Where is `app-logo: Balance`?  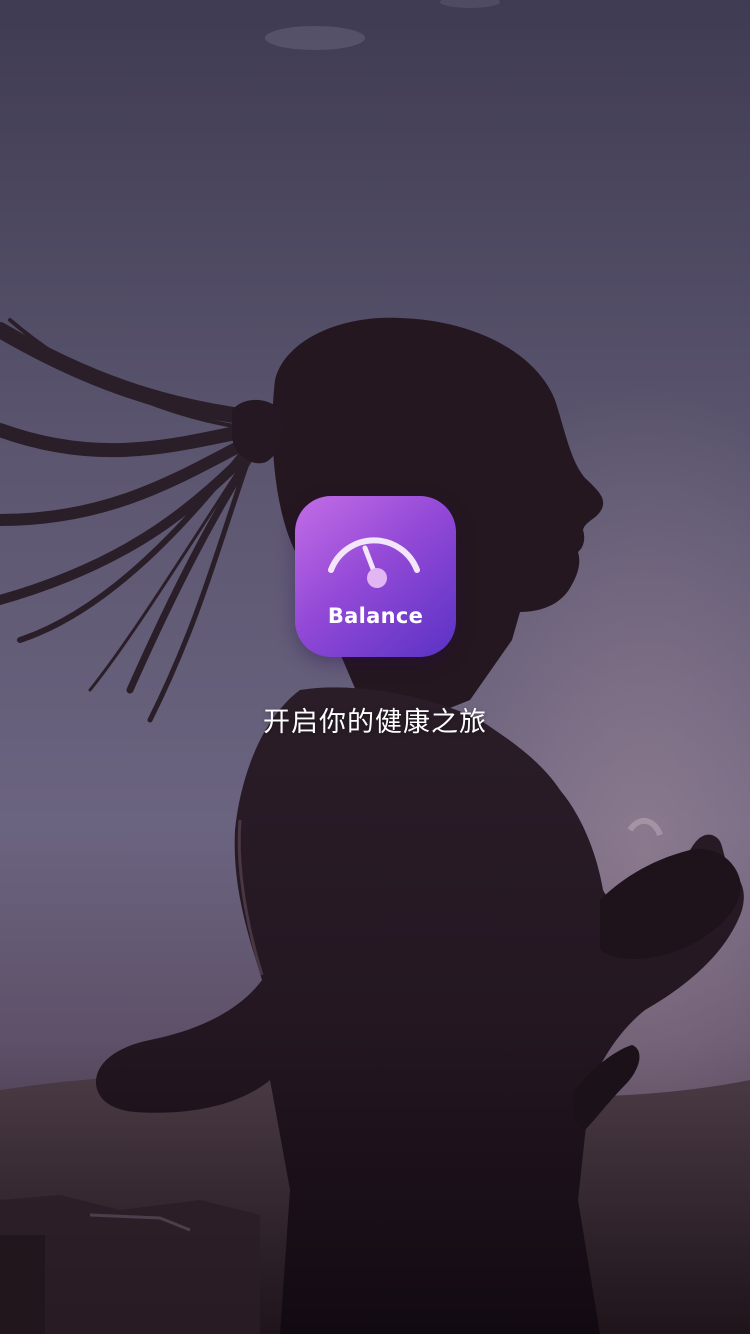
app-logo: Balance is located at coordinates (375, 576).